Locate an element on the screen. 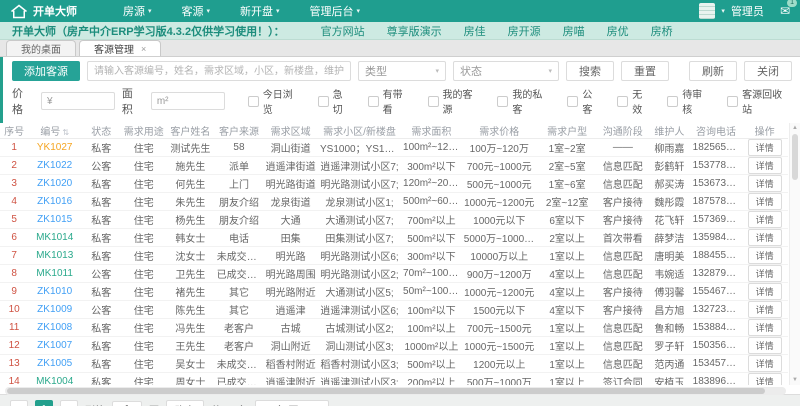  client-code-link: ZK1016 is located at coordinates (54, 201).